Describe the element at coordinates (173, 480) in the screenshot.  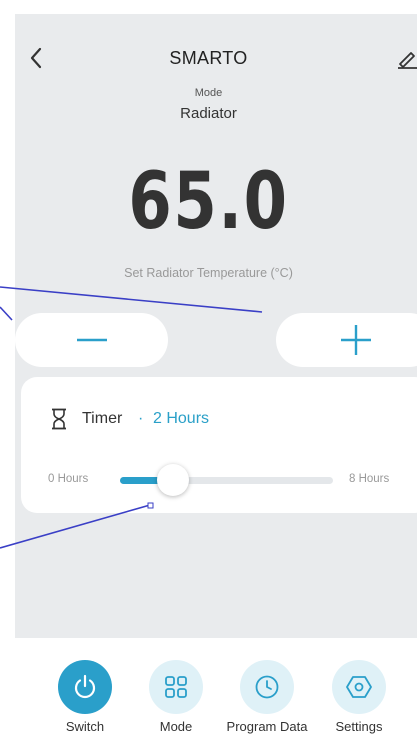
I see `slider-thumb` at that location.